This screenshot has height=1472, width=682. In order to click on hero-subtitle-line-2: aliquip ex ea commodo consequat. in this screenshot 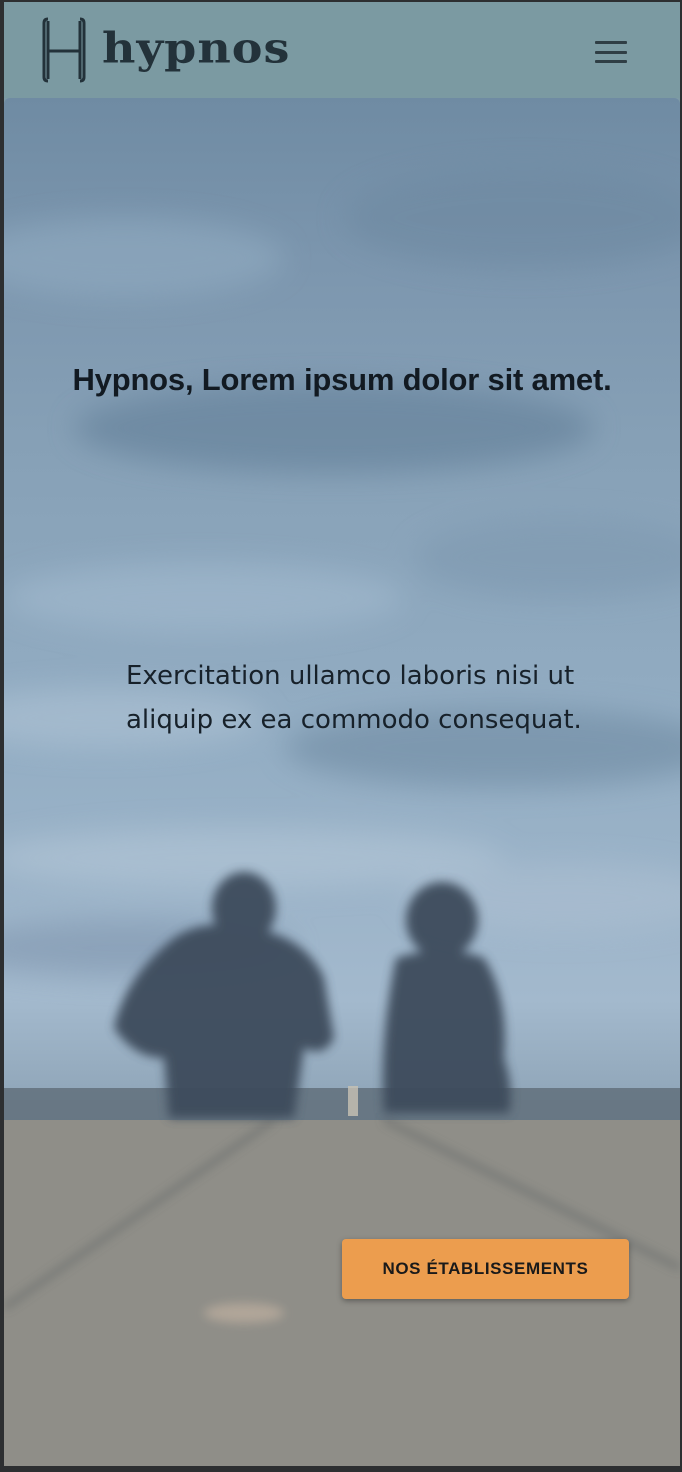, I will do `click(354, 720)`.